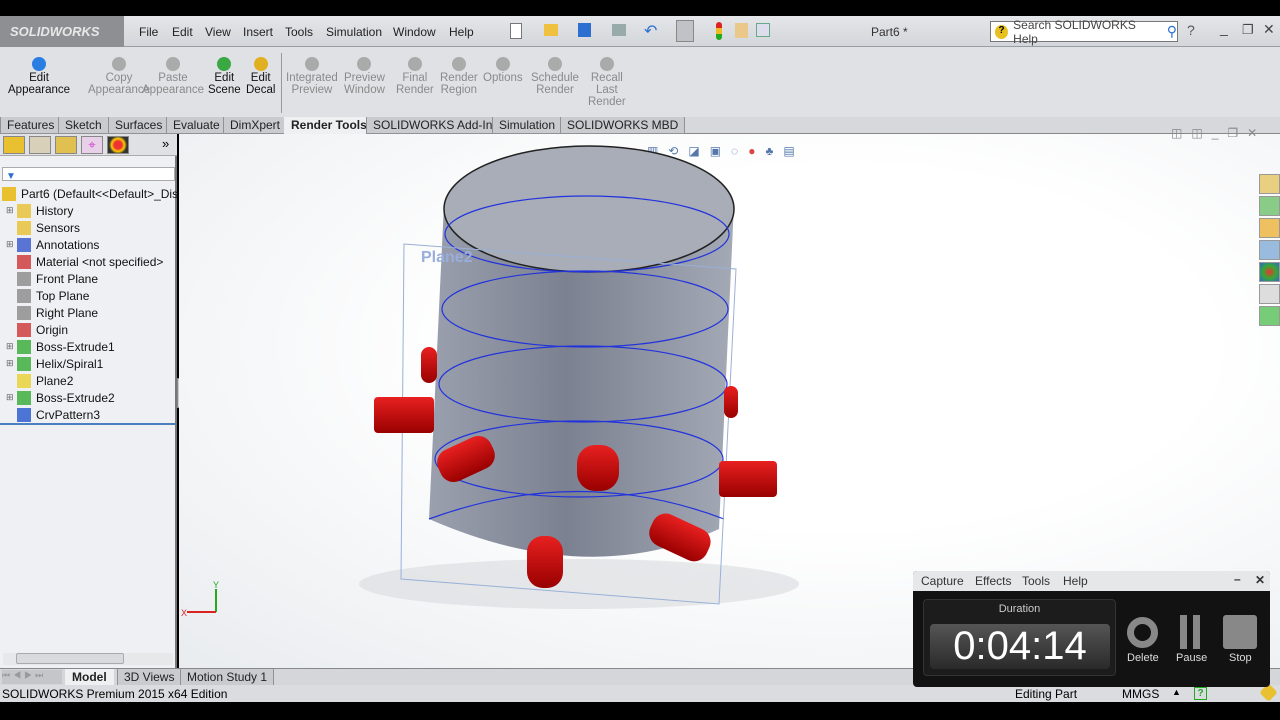  Describe the element at coordinates (1176, 692) in the screenshot. I see `units-up-icon: ▲` at that location.